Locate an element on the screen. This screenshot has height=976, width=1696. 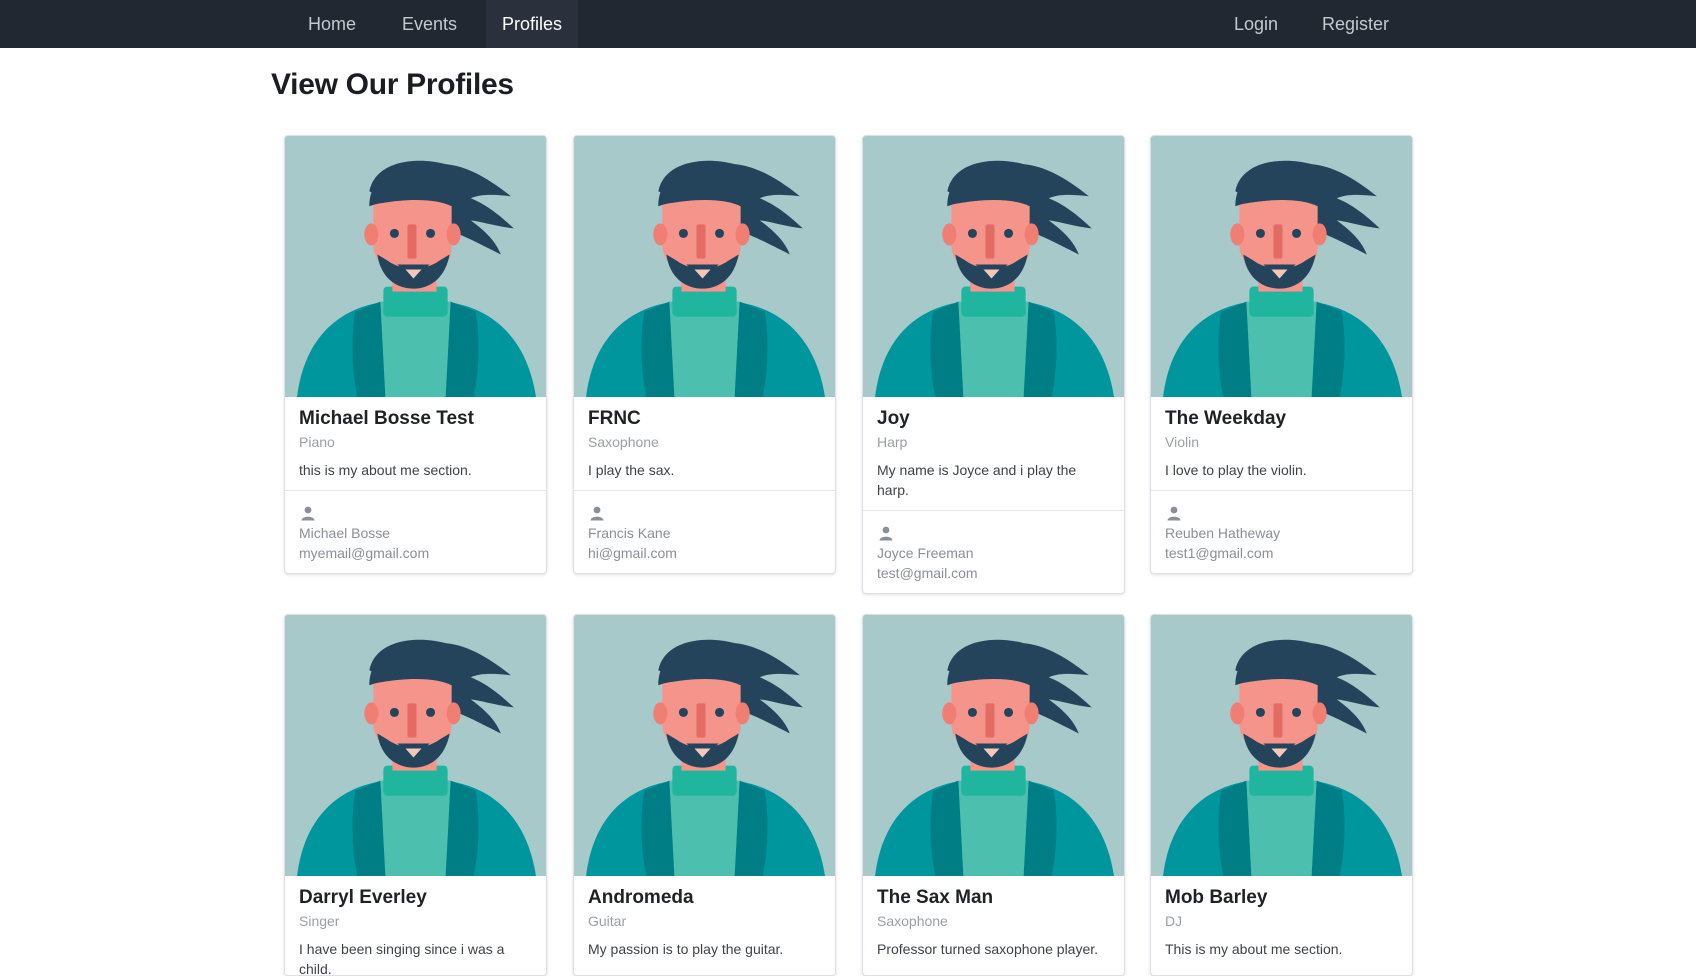
card-footer: Francis Kane hi@gmail.com is located at coordinates (704, 531).